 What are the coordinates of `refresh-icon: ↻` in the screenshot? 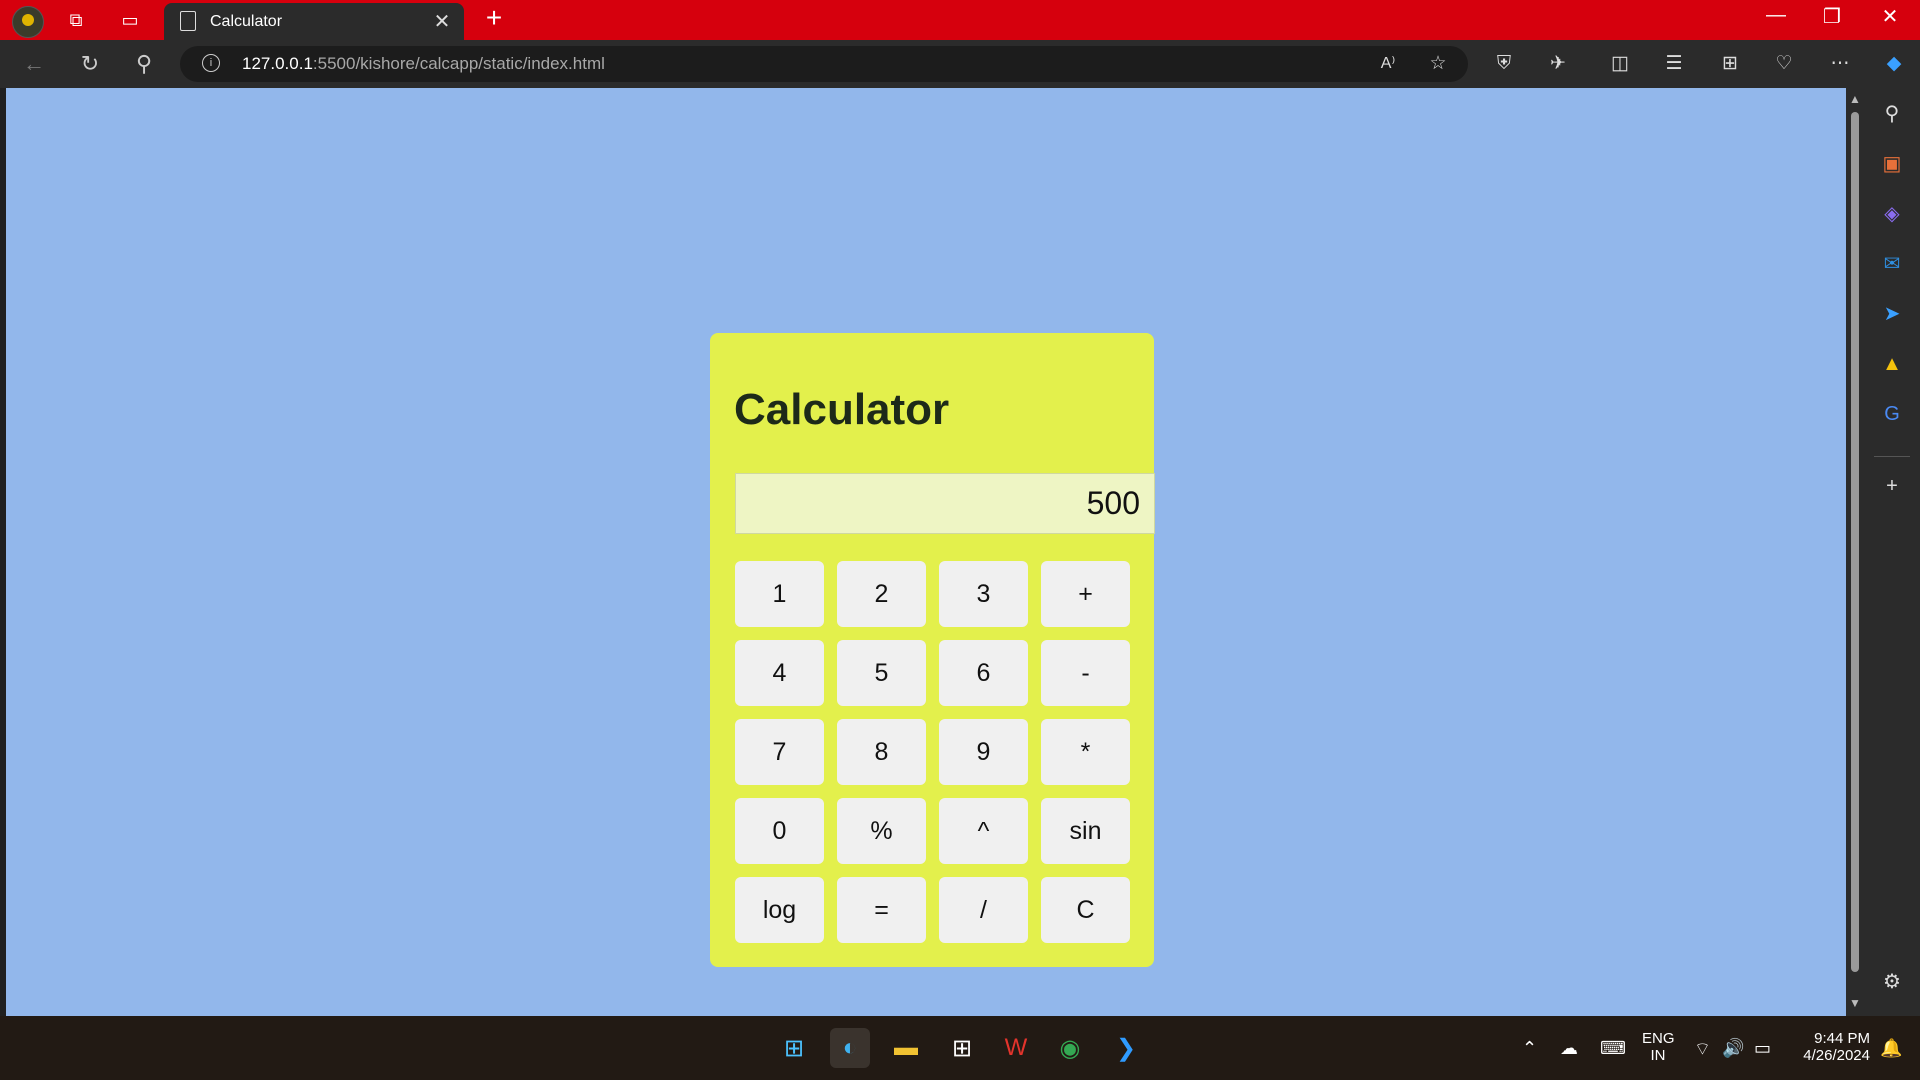 It's located at (90, 64).